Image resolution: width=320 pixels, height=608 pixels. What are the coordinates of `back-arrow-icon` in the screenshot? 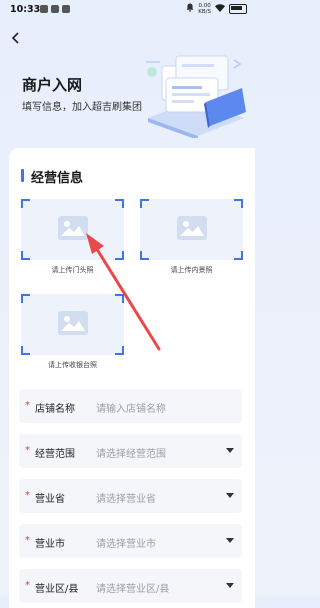 It's located at (16, 37).